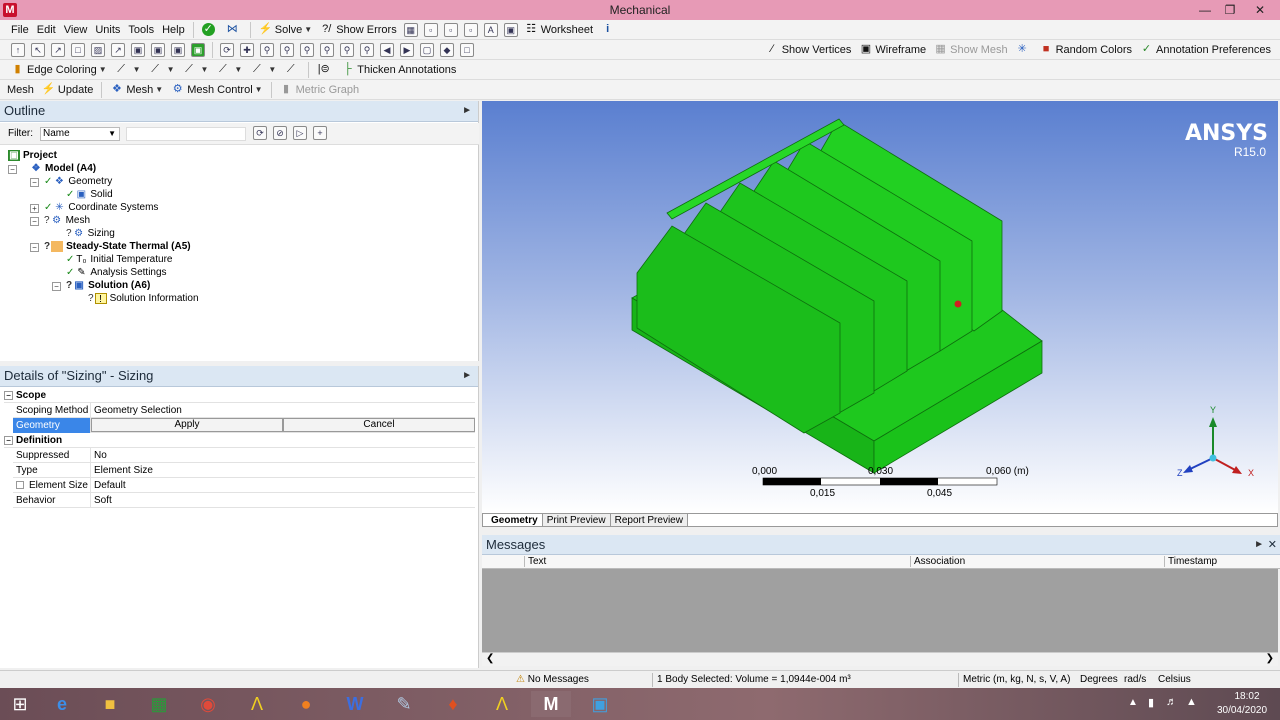  What do you see at coordinates (320, 90) in the screenshot?
I see `metric-graph-button: ▮ Metric Graph` at bounding box center [320, 90].